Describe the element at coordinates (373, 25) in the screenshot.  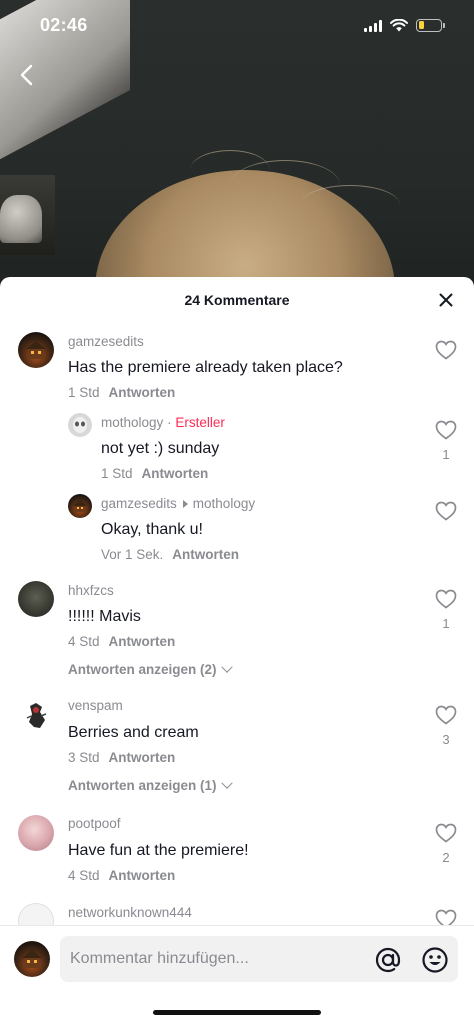
I see `cellular-signal-icon` at that location.